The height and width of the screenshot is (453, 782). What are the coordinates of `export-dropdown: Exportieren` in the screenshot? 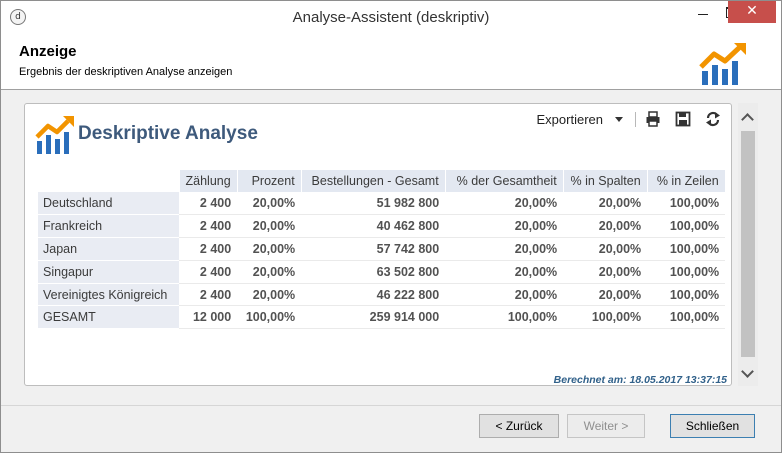 It's located at (580, 119).